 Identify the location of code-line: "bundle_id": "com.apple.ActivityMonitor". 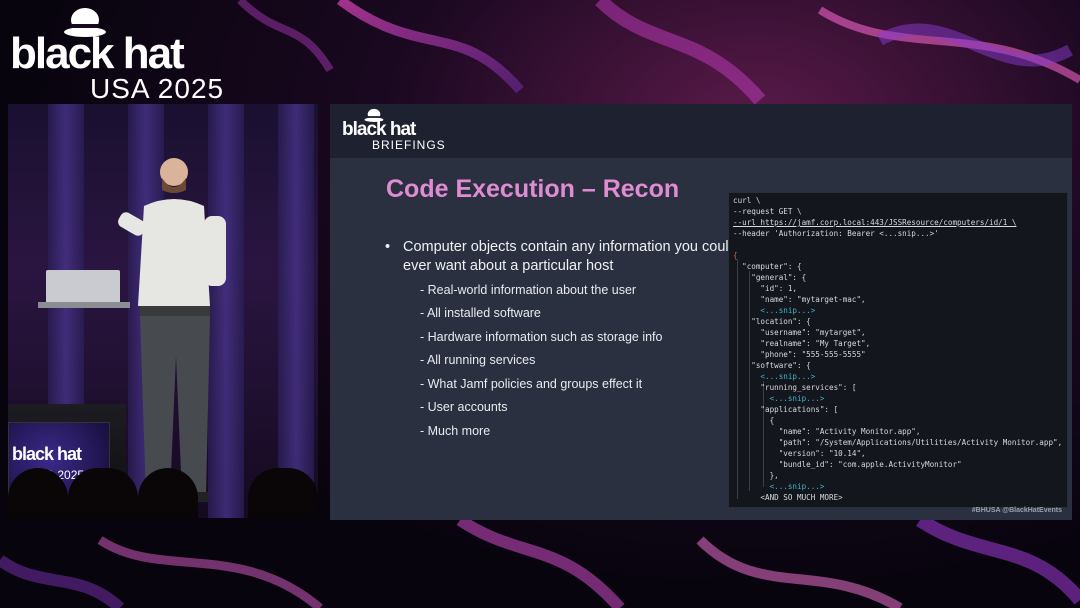
(847, 464).